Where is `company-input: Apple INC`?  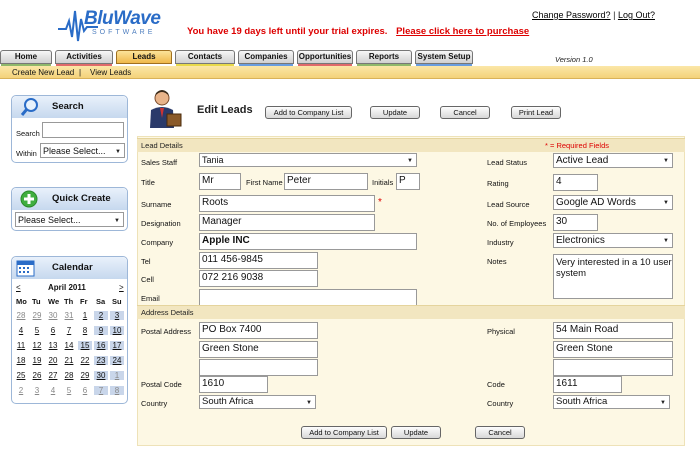
company-input: Apple INC is located at coordinates (308, 241).